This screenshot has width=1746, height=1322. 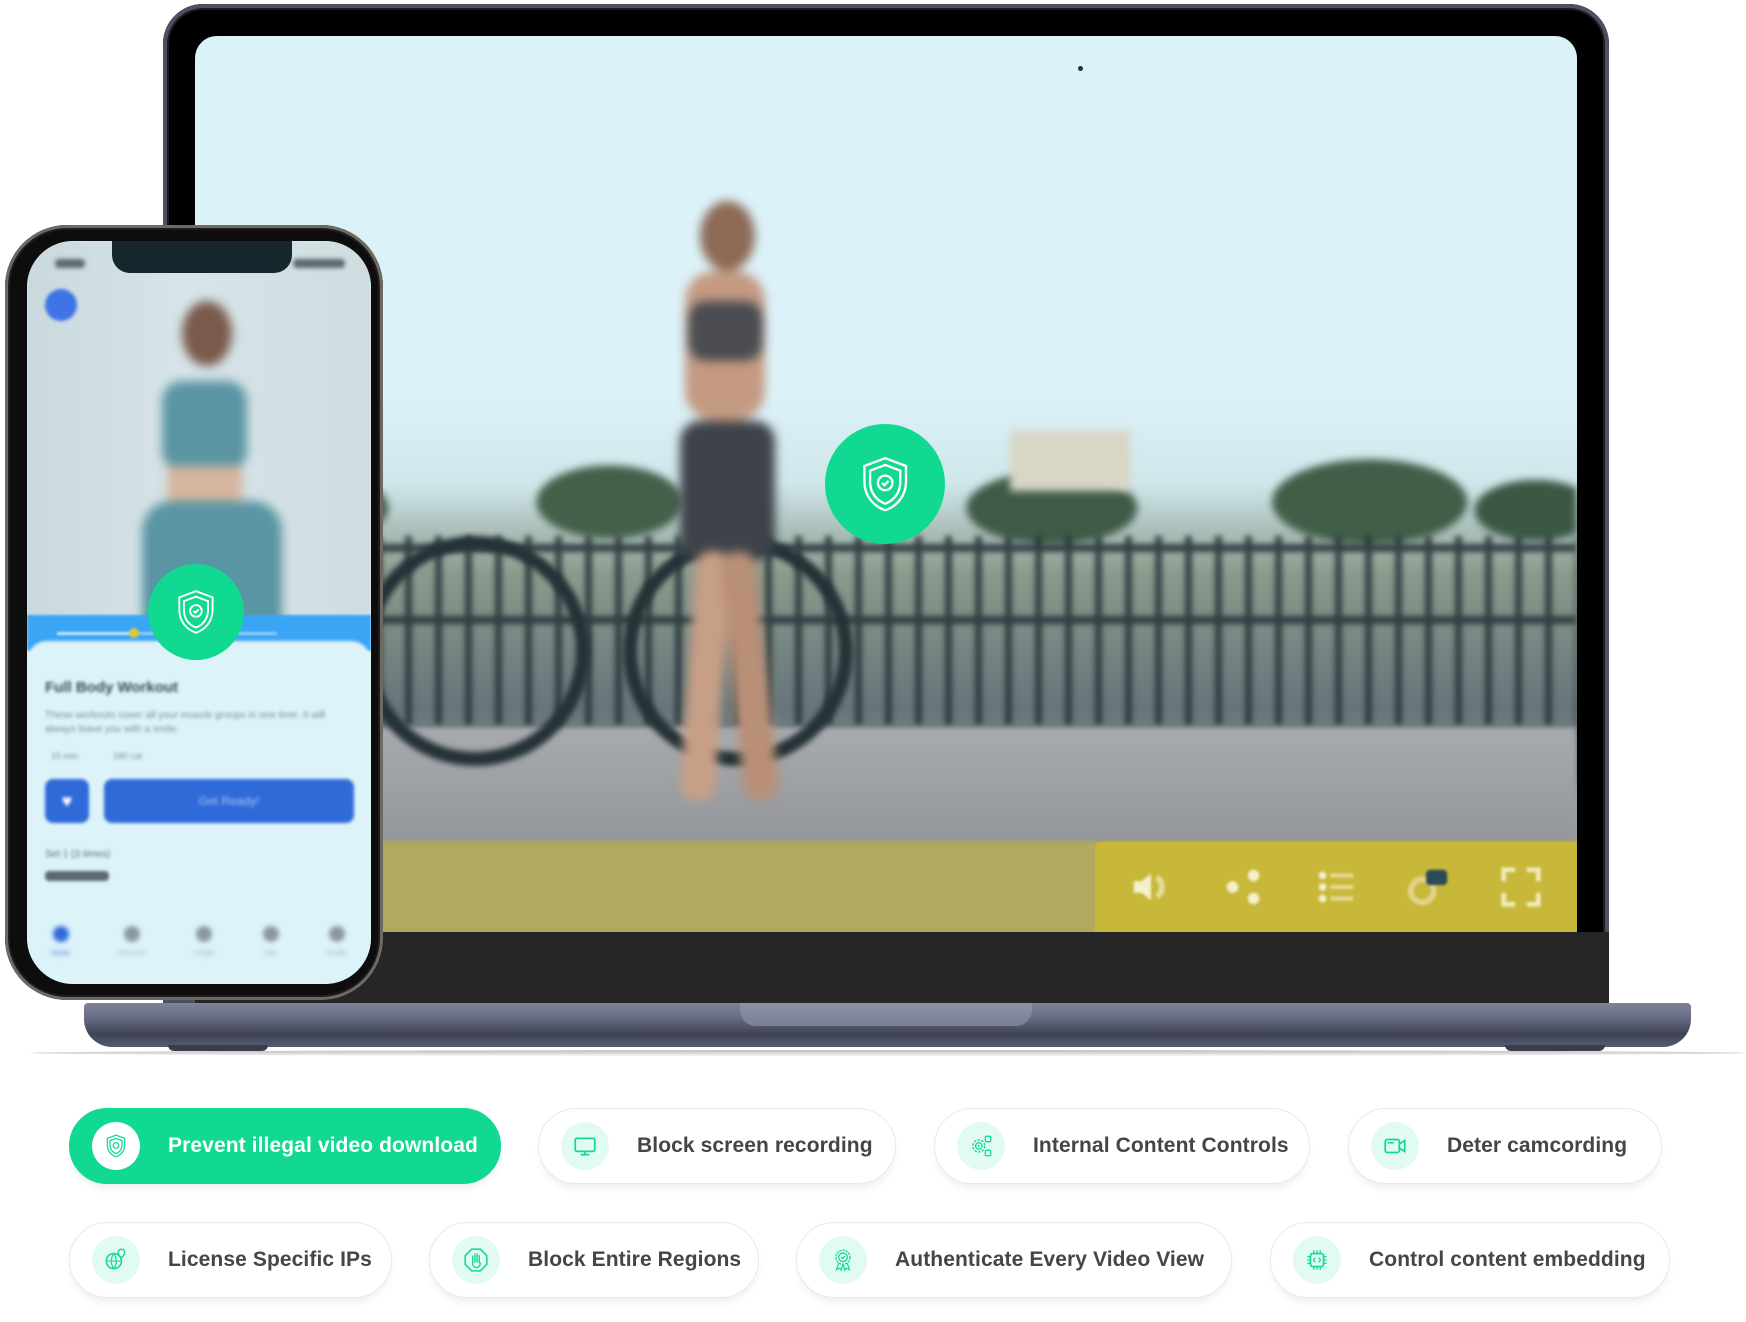 I want to click on video-scene-building, so click(x=1070, y=461).